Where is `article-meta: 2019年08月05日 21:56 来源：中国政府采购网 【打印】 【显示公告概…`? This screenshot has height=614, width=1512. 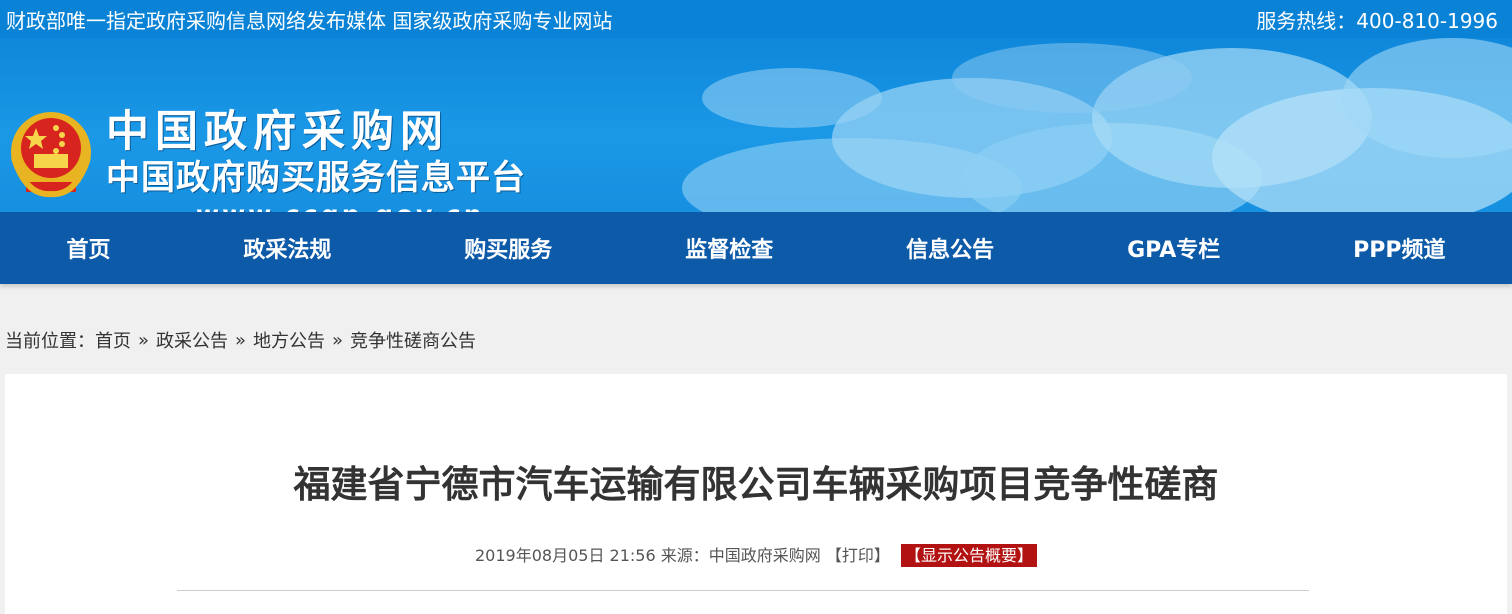 article-meta: 2019年08月05日 21:56 来源：中国政府采购网 【打印】 【显示公告概… is located at coordinates (756, 554).